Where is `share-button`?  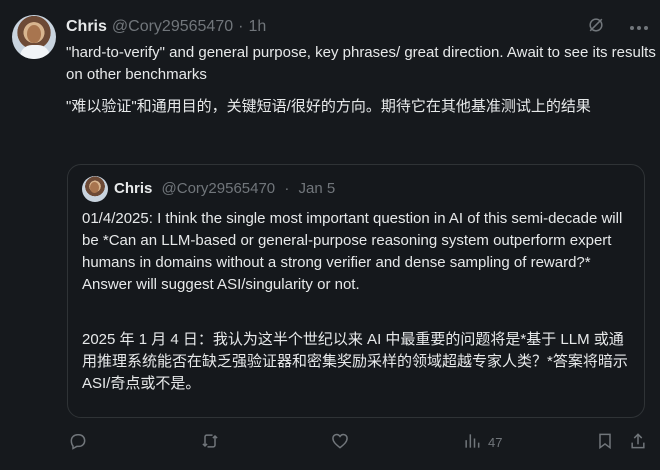 share-button is located at coordinates (638, 442).